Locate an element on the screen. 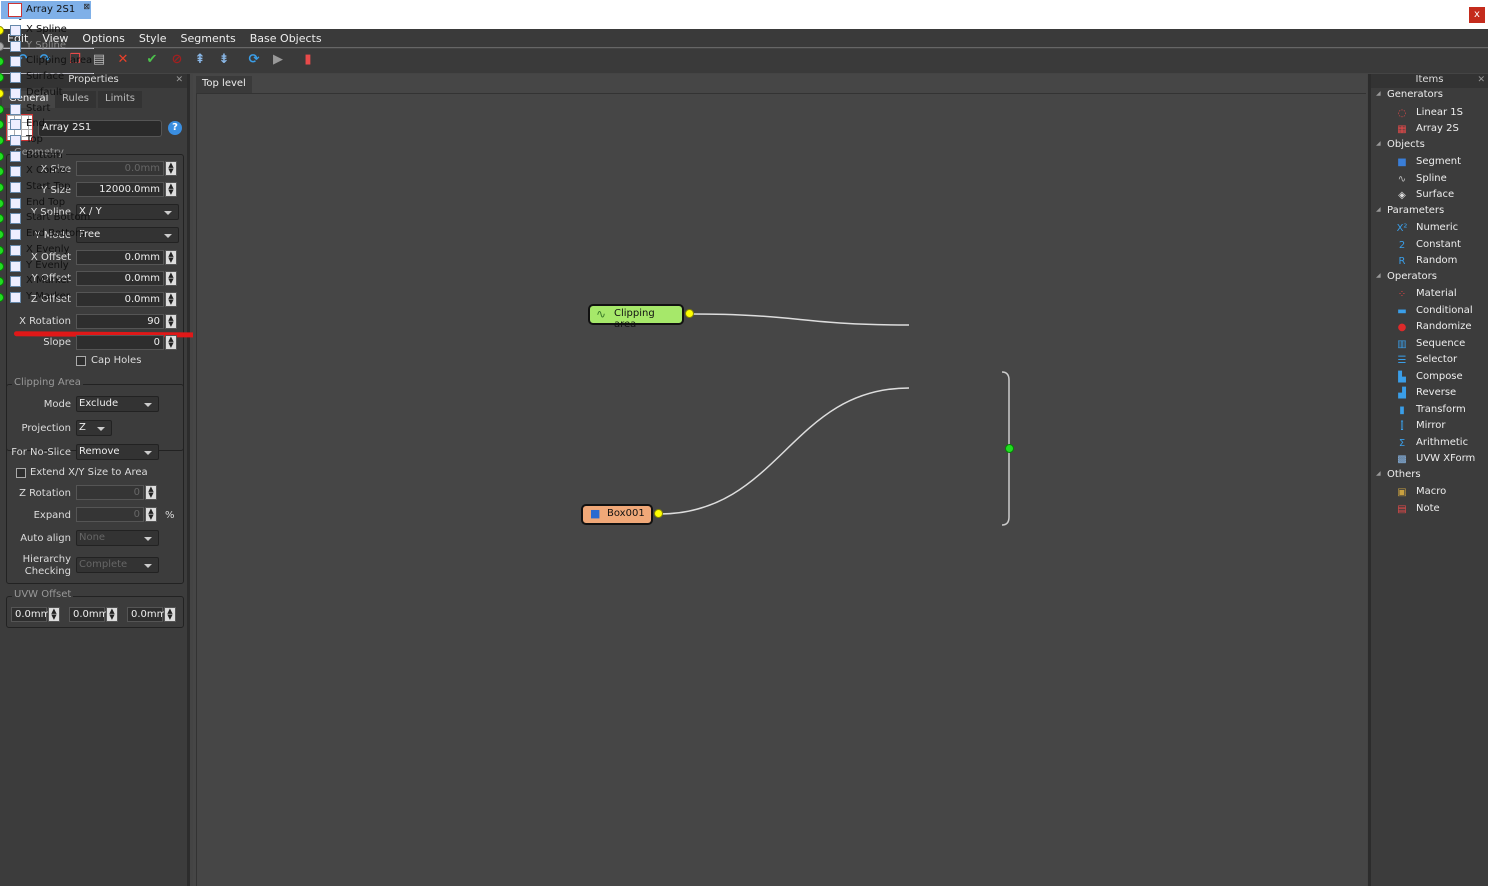 This screenshot has width=1488, height=886. item-linear-1s: Linear 1S is located at coordinates (1439, 112).